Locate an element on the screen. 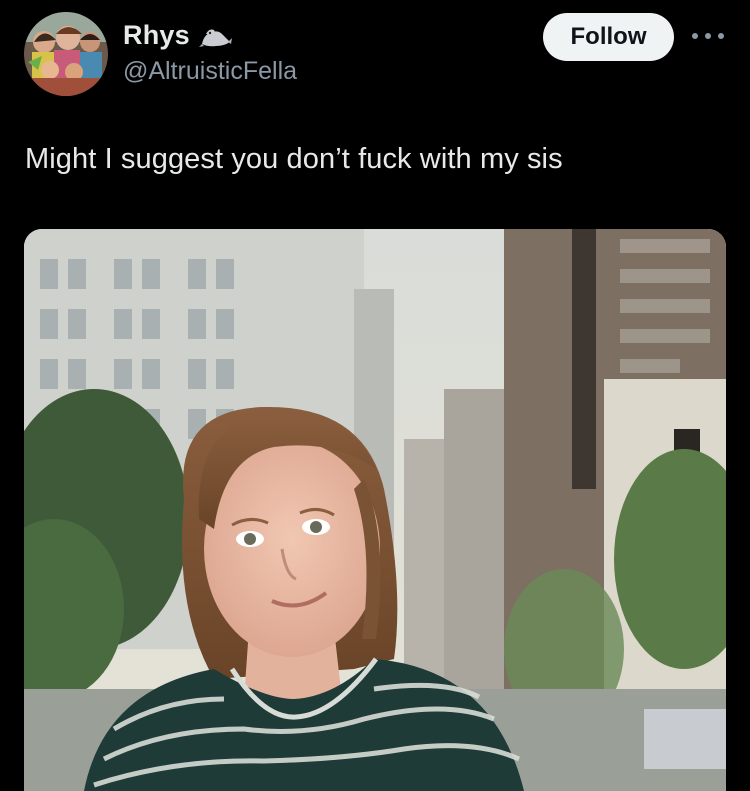 The width and height of the screenshot is (750, 791). author-handle: @AltruisticFella is located at coordinates (210, 71).